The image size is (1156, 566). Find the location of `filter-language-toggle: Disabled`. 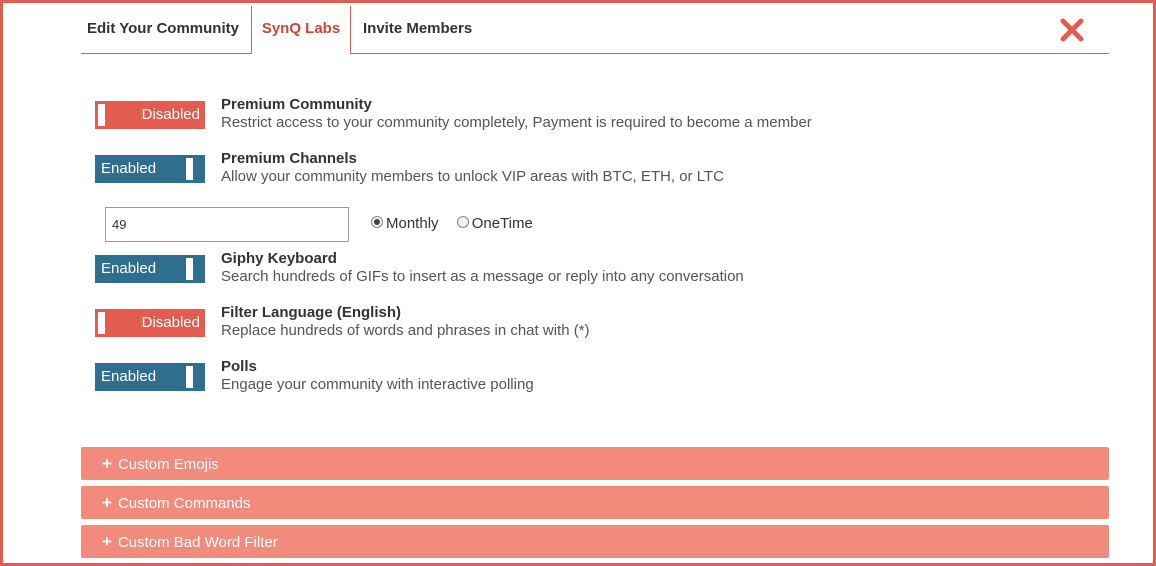

filter-language-toggle: Disabled is located at coordinates (150, 323).